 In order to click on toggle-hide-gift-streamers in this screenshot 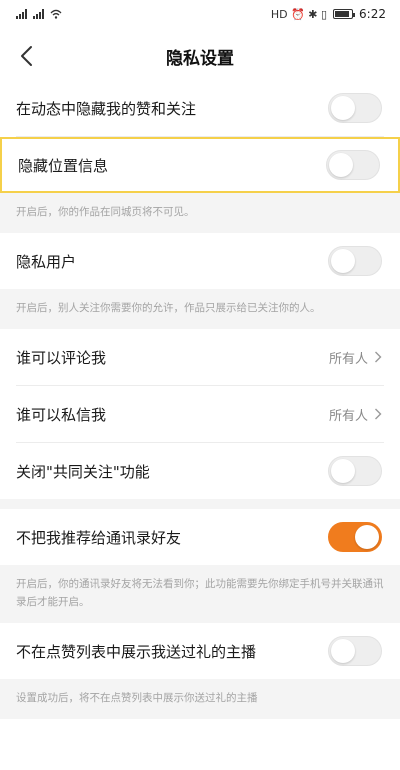, I will do `click(355, 651)`.